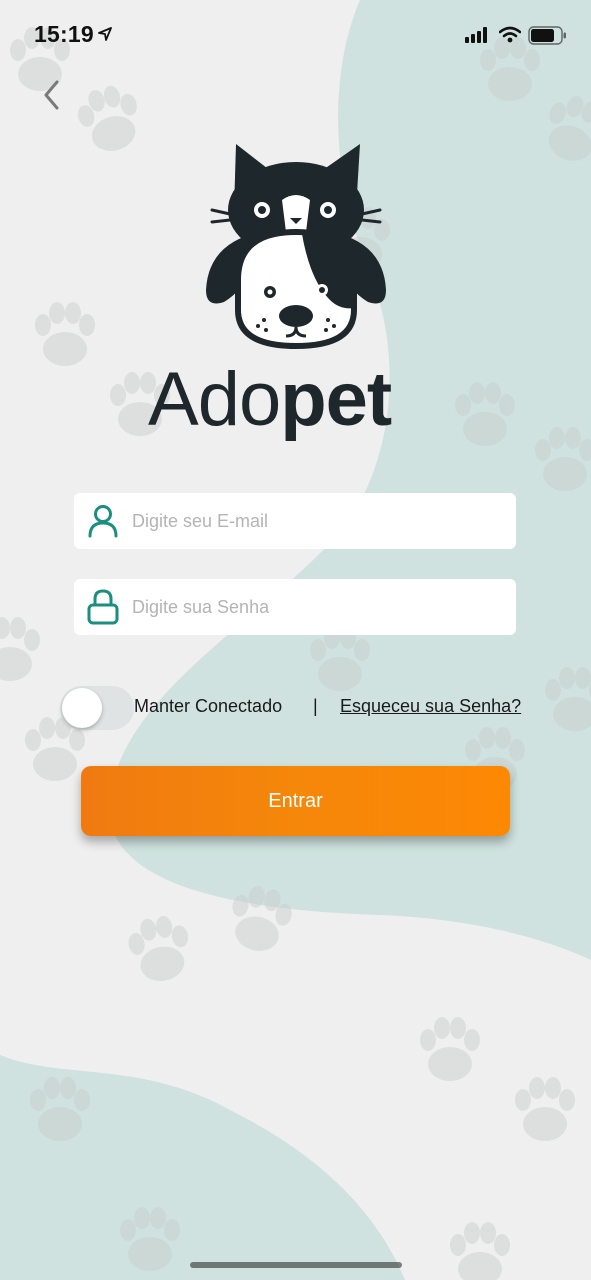 This screenshot has height=1280, width=591. What do you see at coordinates (430, 706) in the screenshot?
I see `forgot-password-link: Esqueceu sua Senha?` at bounding box center [430, 706].